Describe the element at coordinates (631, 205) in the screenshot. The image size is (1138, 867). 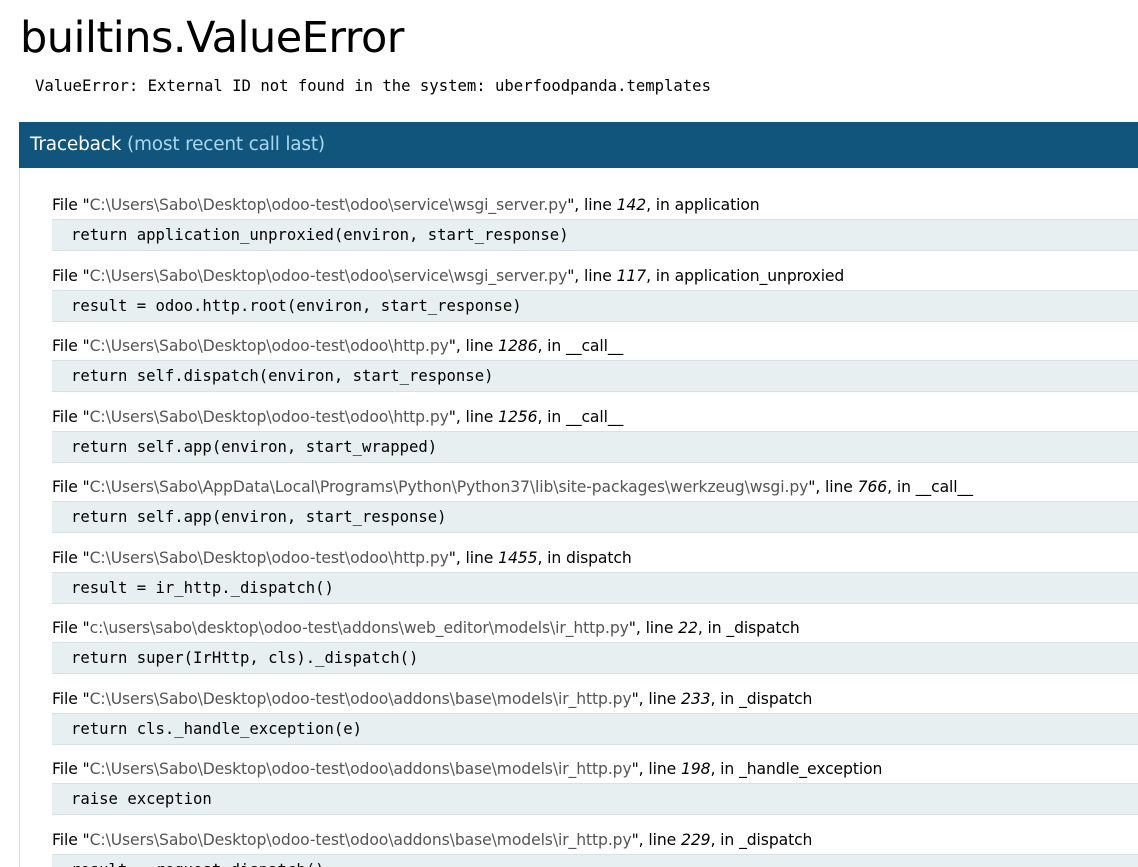
I see `frame-lineno: 142` at that location.